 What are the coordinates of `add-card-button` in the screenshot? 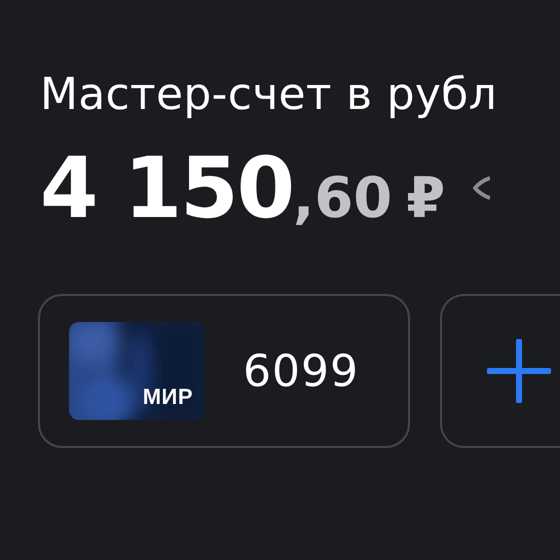 It's located at (500, 371).